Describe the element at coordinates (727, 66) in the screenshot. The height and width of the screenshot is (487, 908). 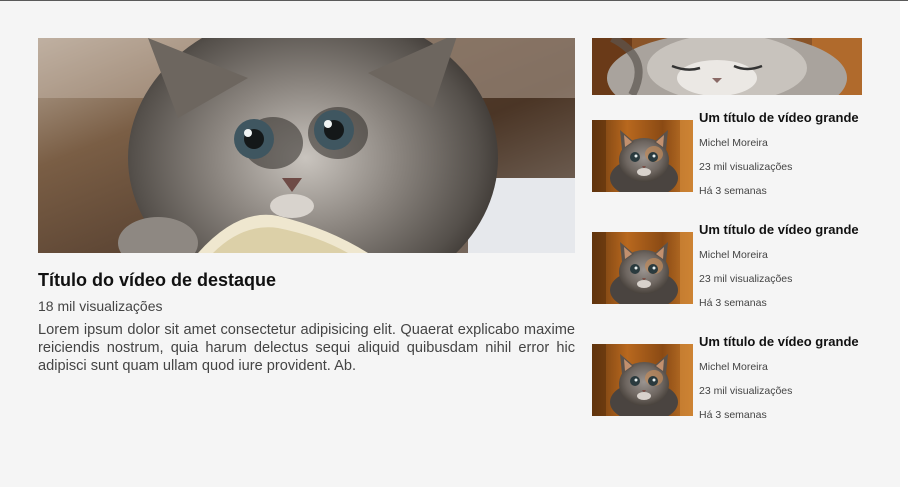
I see `sidebar-banner-thumbnail` at that location.